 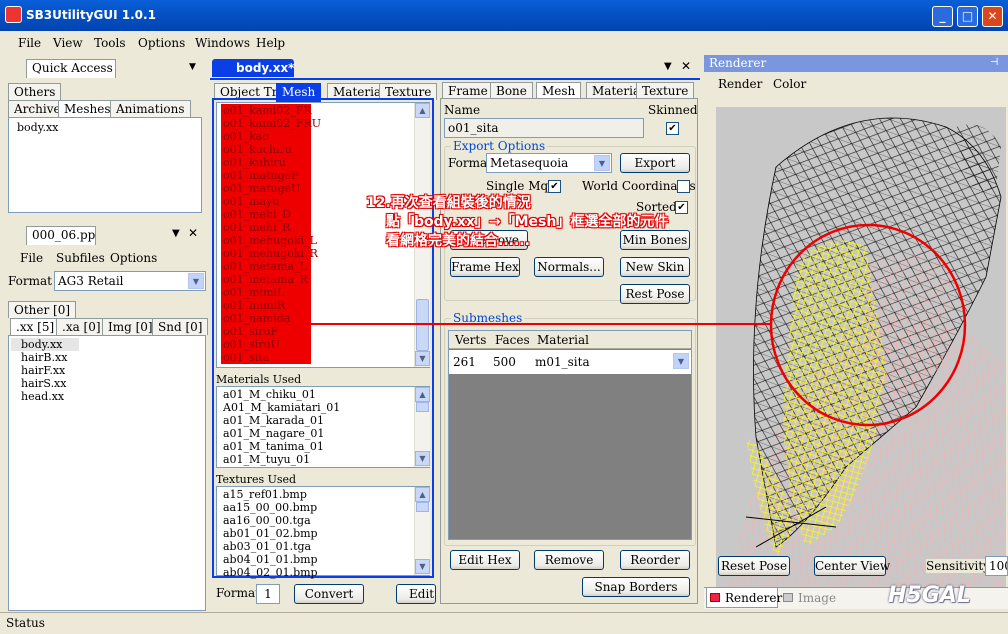 What do you see at coordinates (655, 294) in the screenshot?
I see `rest-pose-button: Rest Pose` at bounding box center [655, 294].